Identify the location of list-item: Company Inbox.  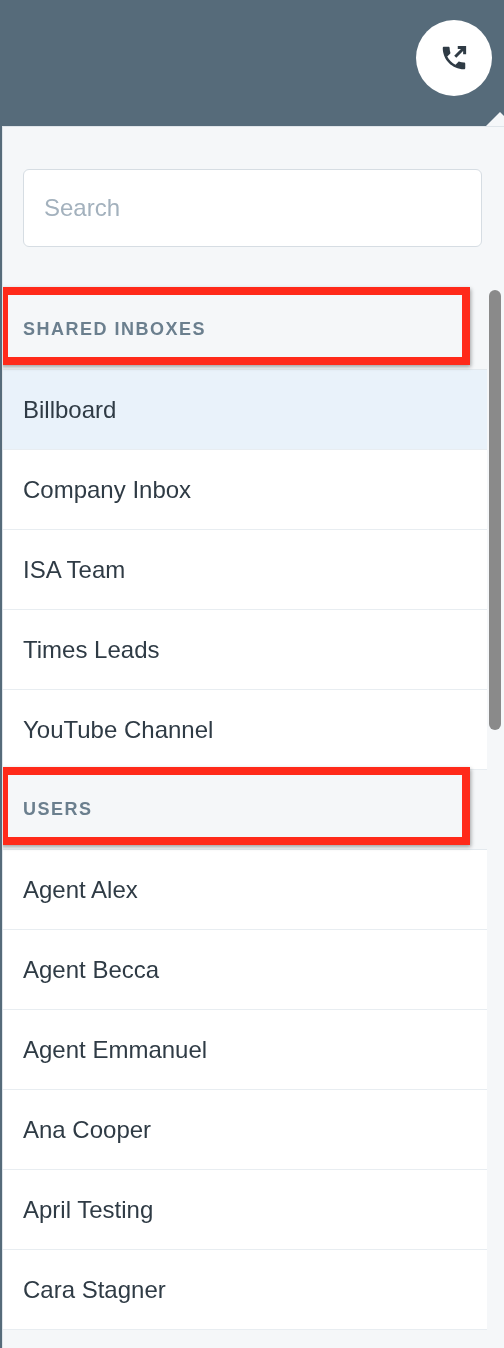
(245, 490).